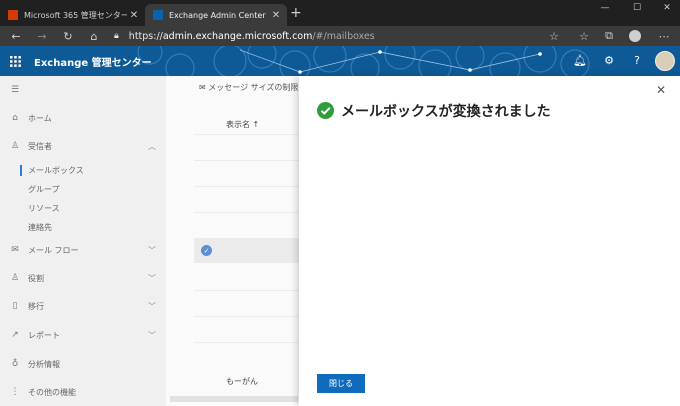  Describe the element at coordinates (664, 36) in the screenshot. I see `more-options-icon: ⋯` at that location.